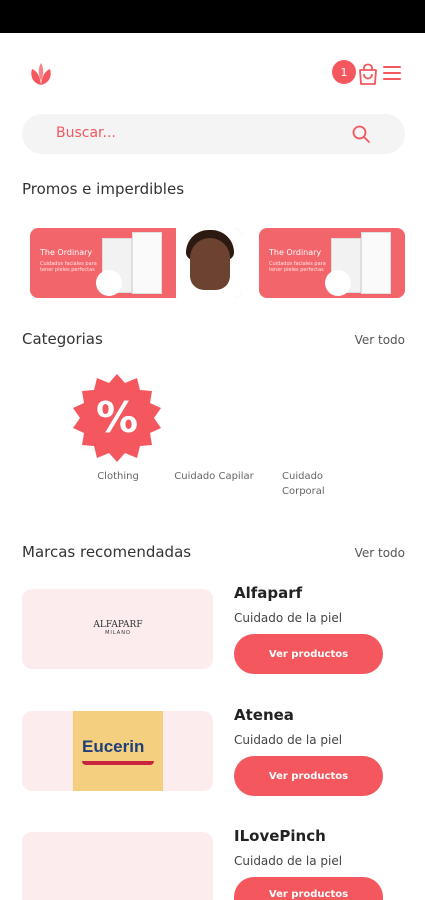 Image resolution: width=425 pixels, height=900 pixels. Describe the element at coordinates (310, 484) in the screenshot. I see `category-label: Cuidado Corporal` at that location.